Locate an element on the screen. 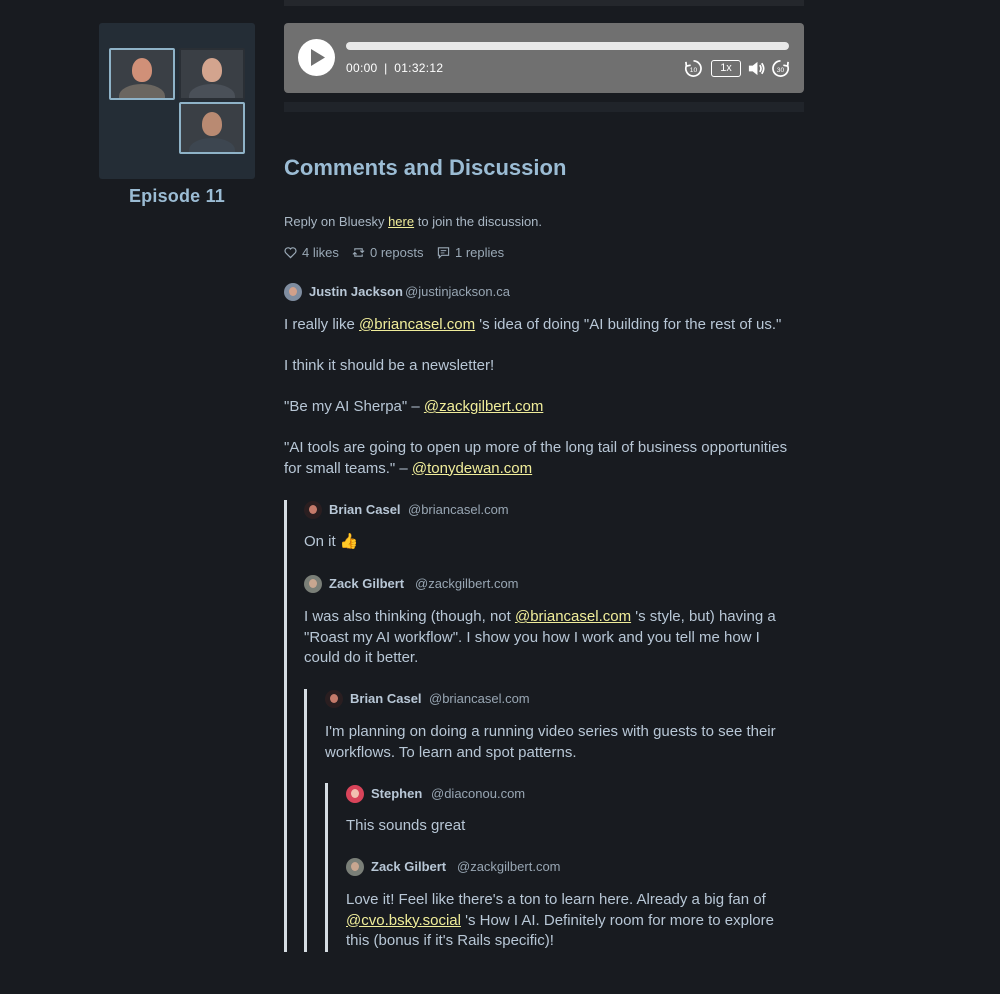 Image resolution: width=1000 pixels, height=994 pixels. author-handle: @justinjackson.ca is located at coordinates (457, 291).